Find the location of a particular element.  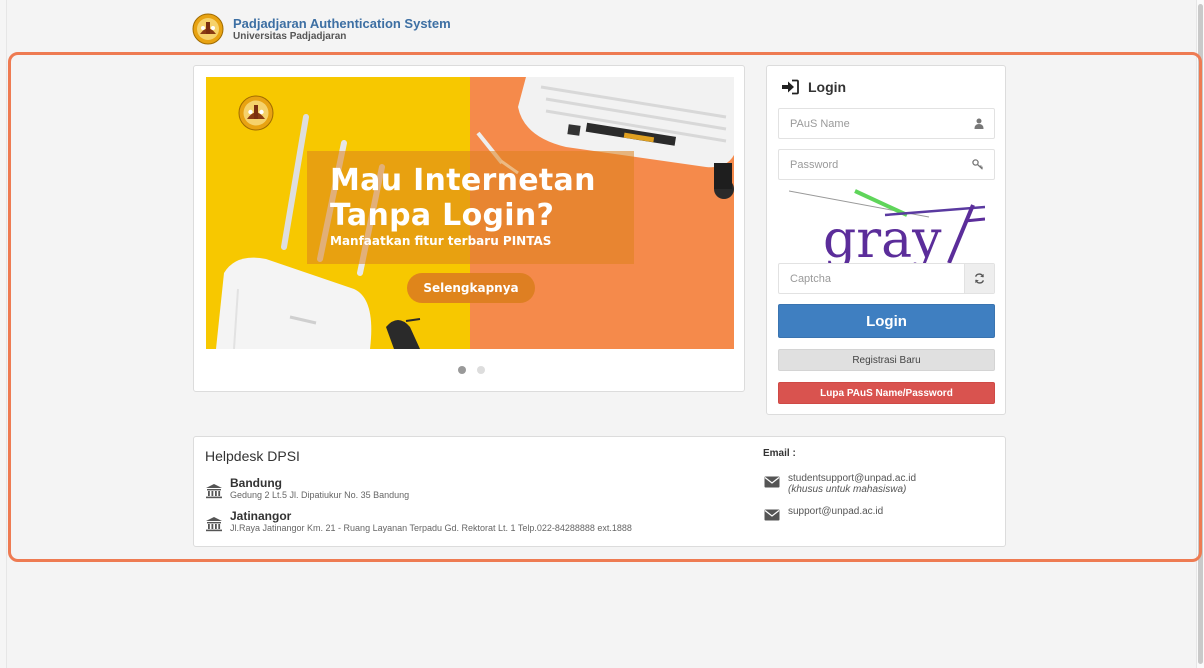

banner-headline: Mau Internetan Tanpa Login? is located at coordinates (463, 198).